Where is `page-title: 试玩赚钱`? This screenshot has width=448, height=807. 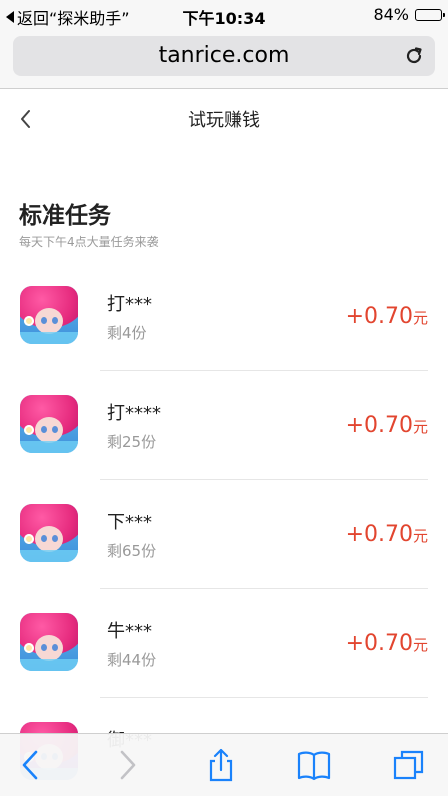 page-title: 试玩赚钱 is located at coordinates (224, 120).